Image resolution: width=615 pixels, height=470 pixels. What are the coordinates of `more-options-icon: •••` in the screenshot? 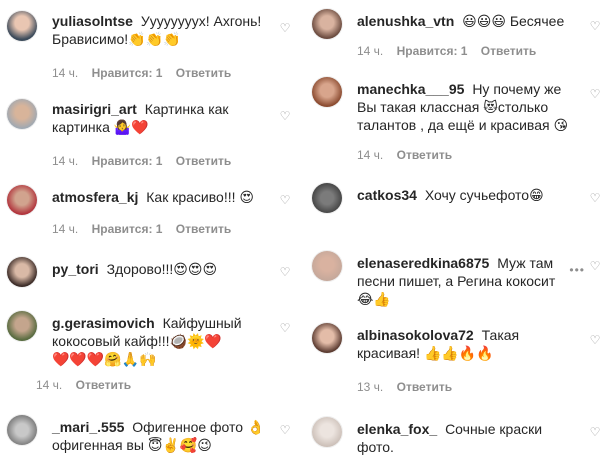 It's located at (577, 270).